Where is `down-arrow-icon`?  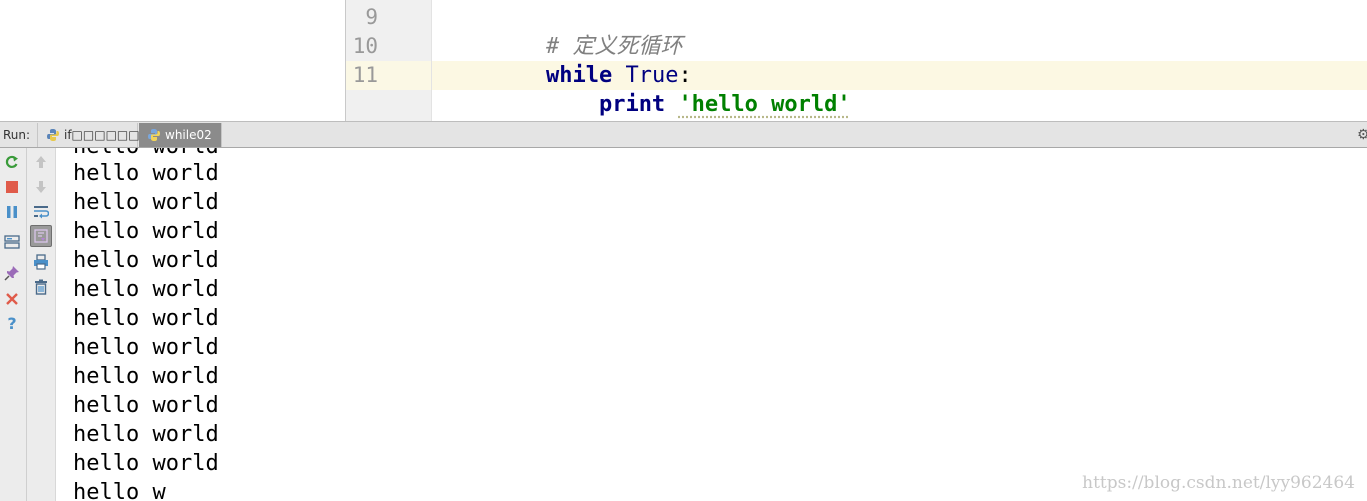
down-arrow-icon is located at coordinates (41, 187).